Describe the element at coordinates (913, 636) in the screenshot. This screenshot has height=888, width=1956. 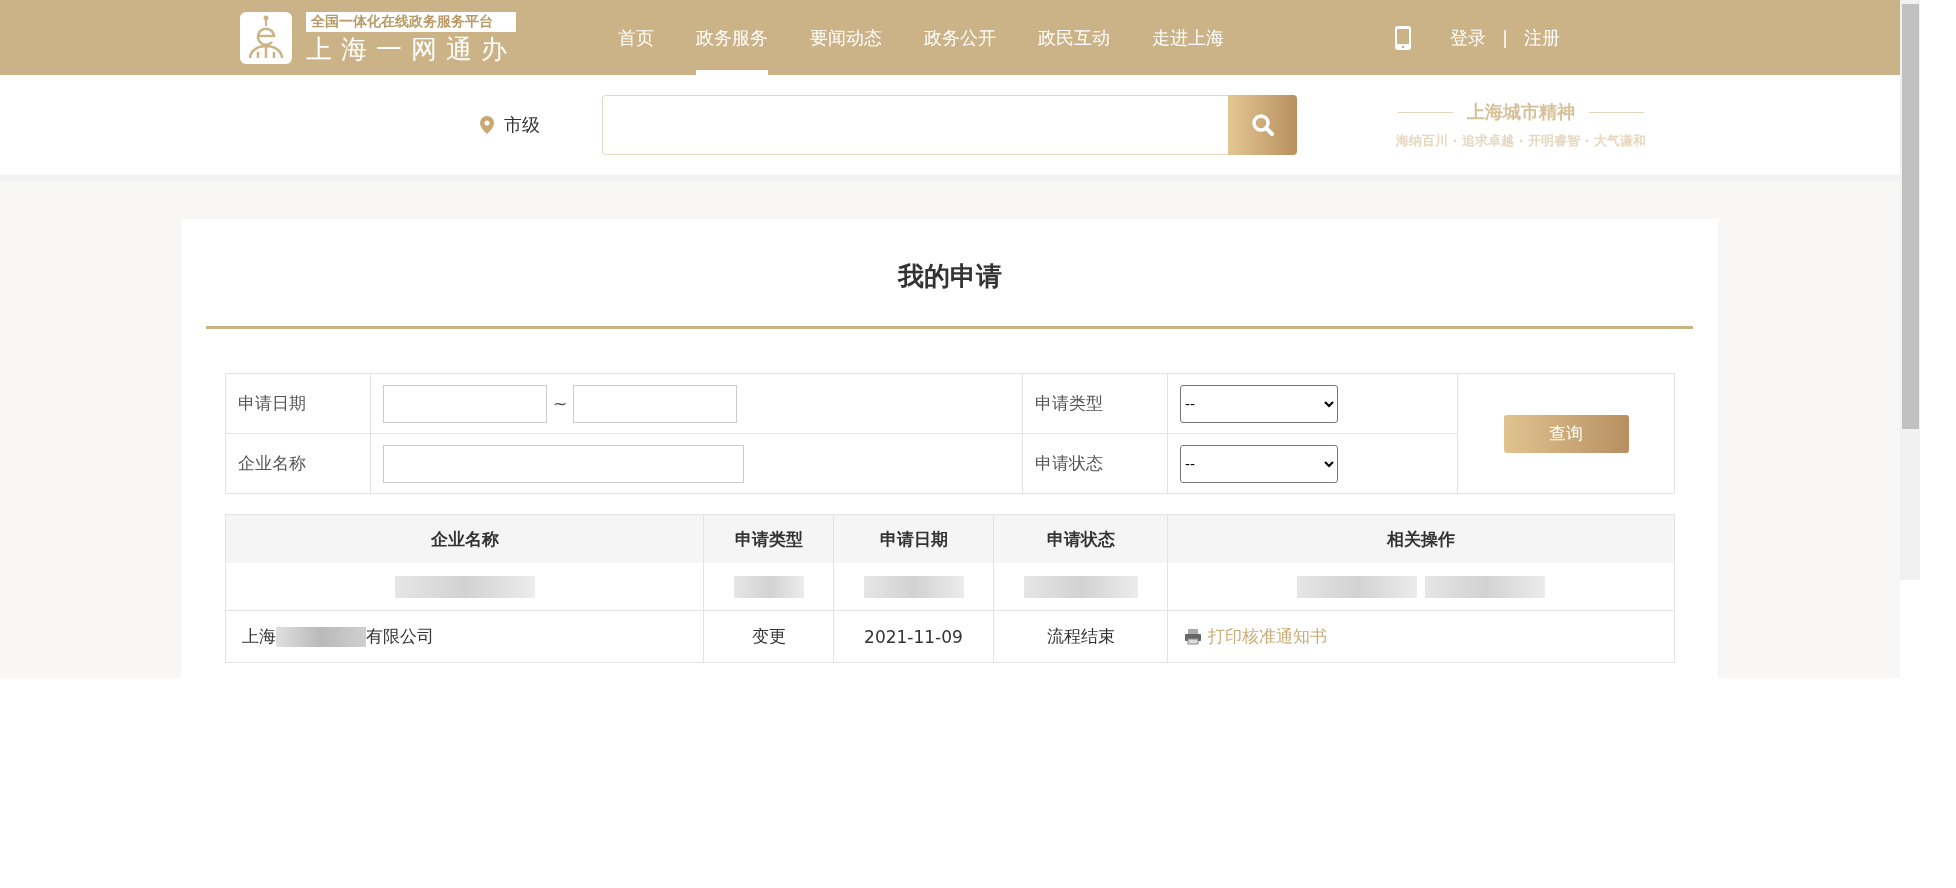
I see `table-cell: 2021-11-09` at that location.